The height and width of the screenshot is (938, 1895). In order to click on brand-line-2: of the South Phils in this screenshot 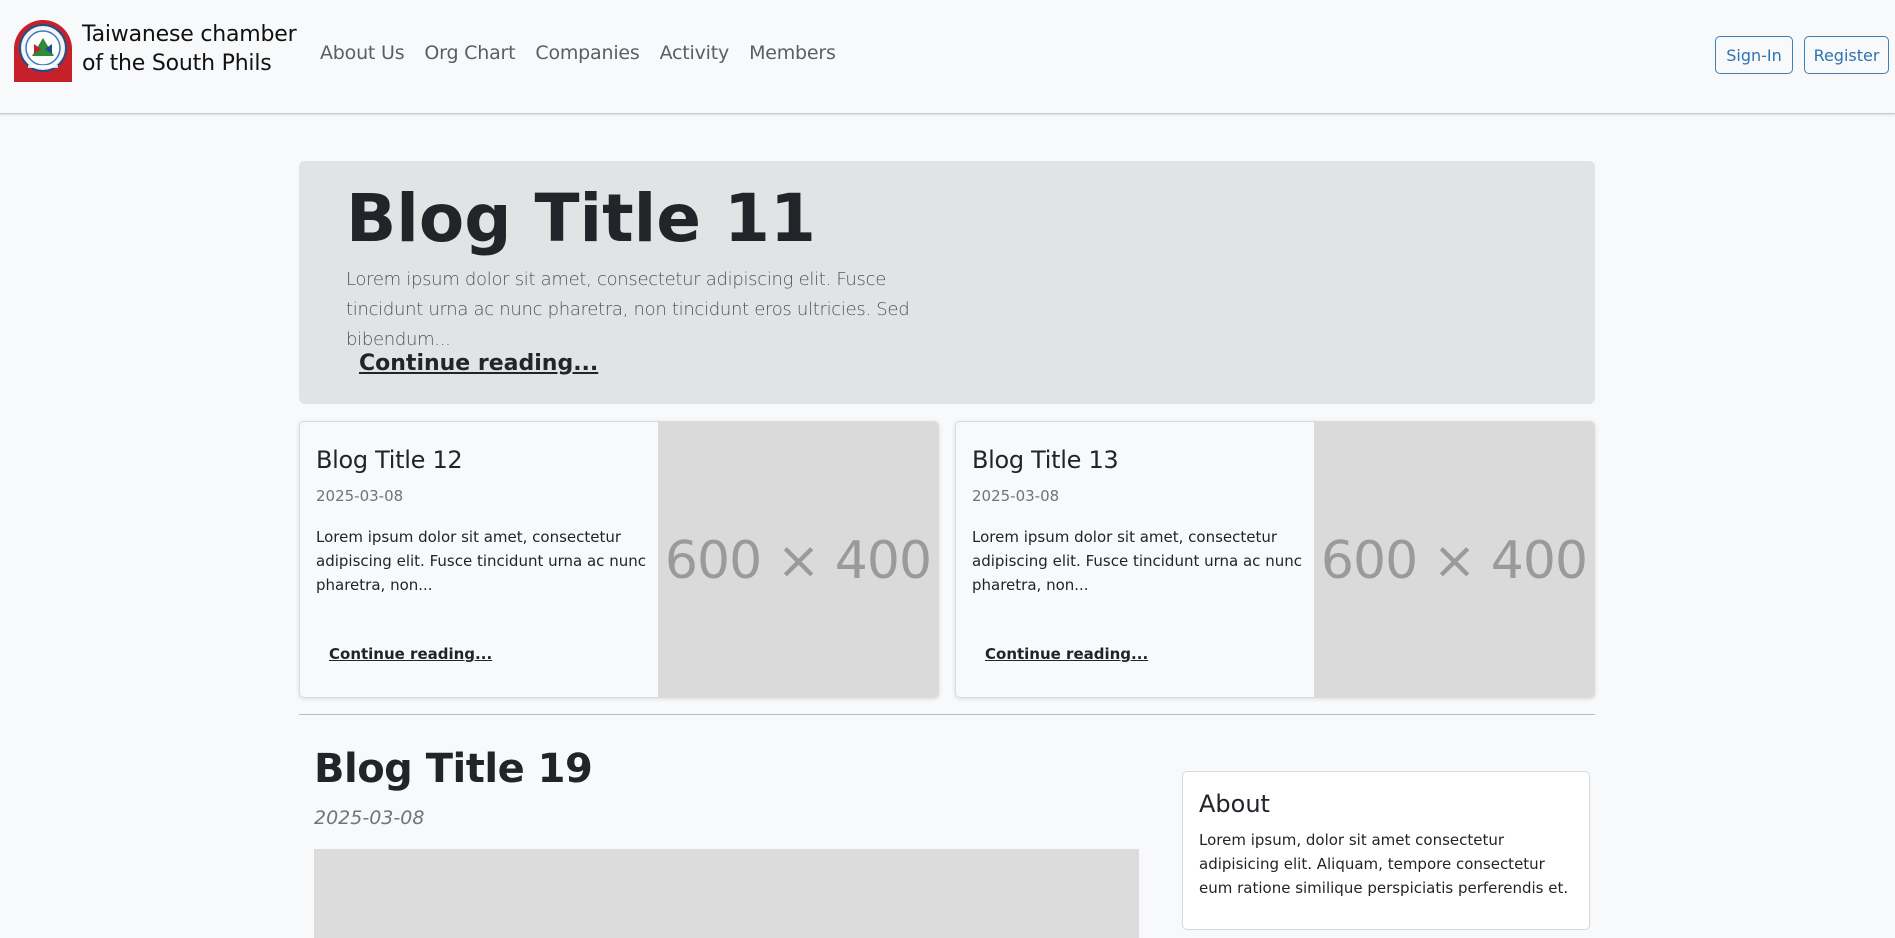, I will do `click(177, 63)`.